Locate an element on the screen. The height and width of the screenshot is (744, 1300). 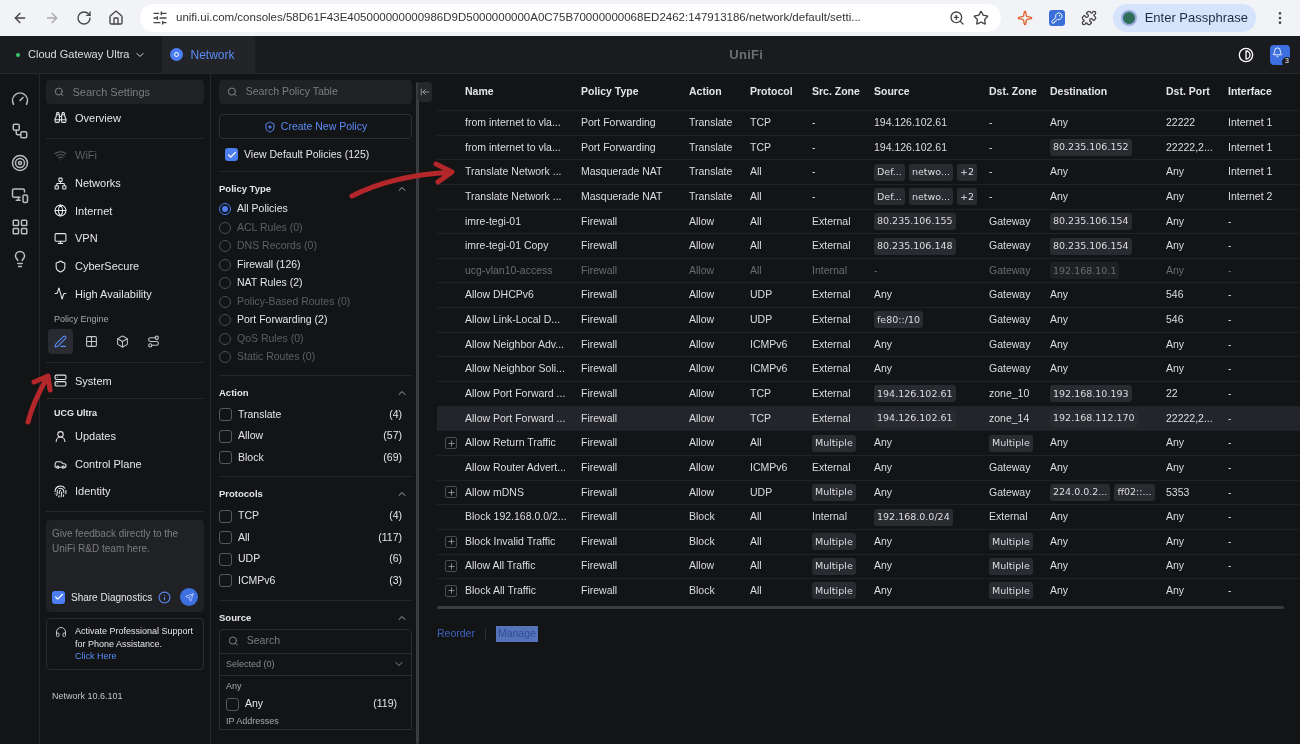
tag: fe80::/10 is located at coordinates (898, 320).